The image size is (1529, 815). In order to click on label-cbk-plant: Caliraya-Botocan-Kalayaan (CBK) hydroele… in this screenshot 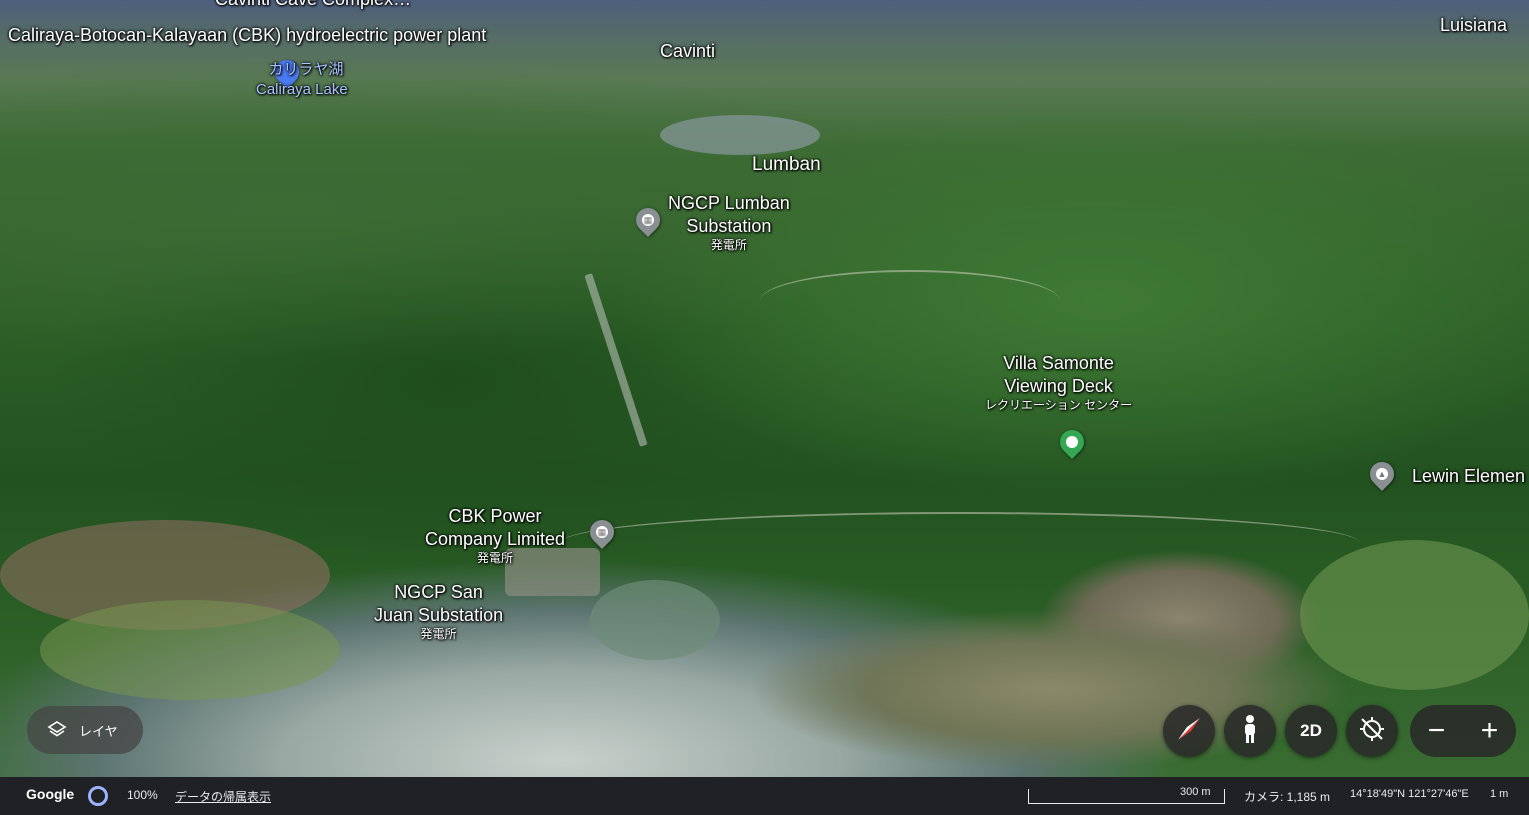, I will do `click(247, 35)`.